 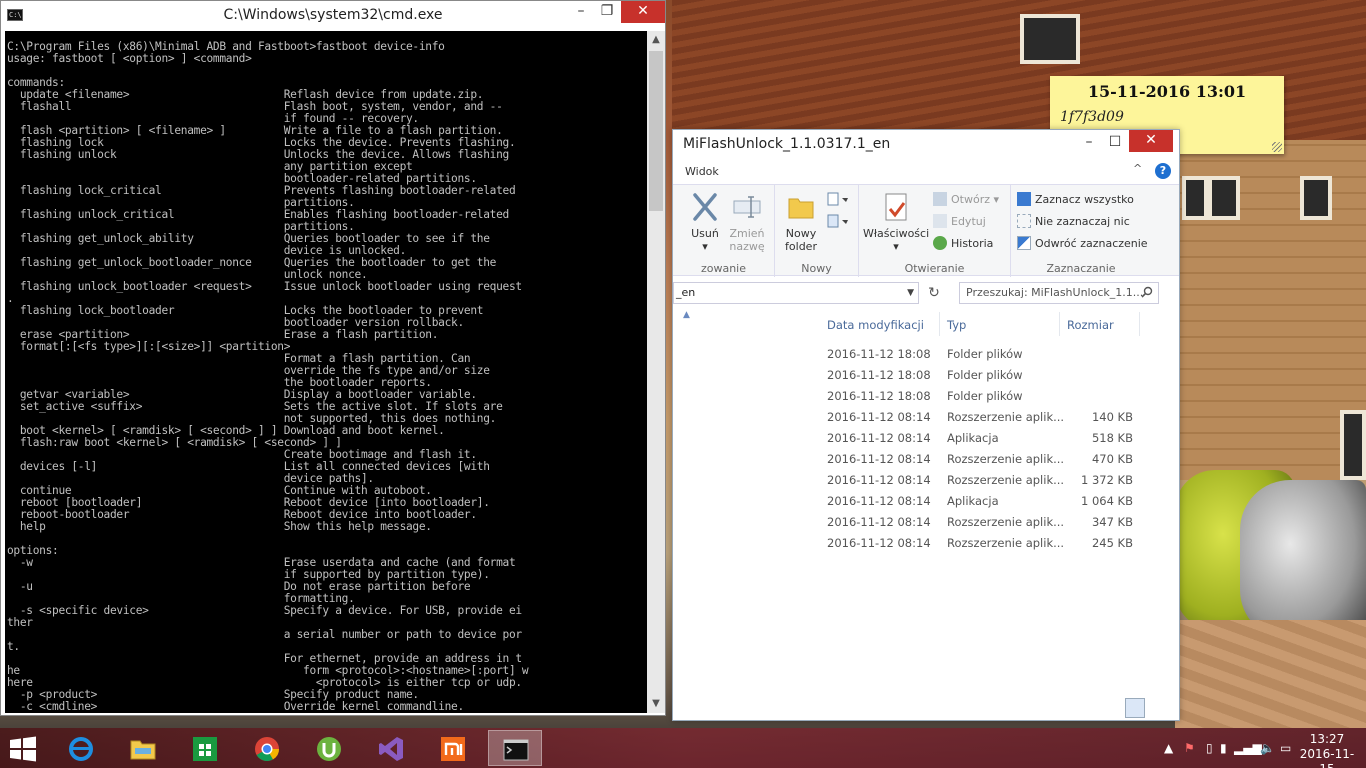 What do you see at coordinates (801, 222) in the screenshot?
I see `new-folder-button: Nowy folder` at bounding box center [801, 222].